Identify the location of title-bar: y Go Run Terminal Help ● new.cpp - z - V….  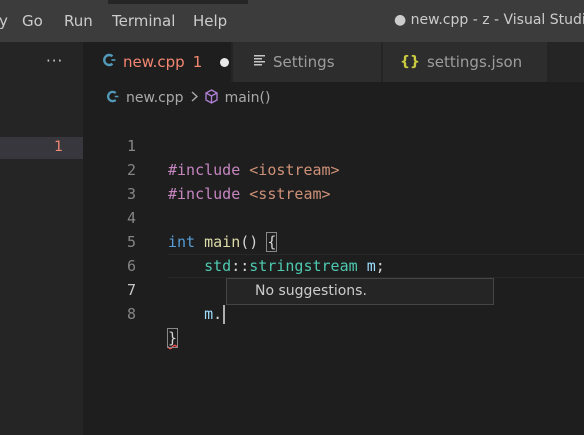
(292, 21).